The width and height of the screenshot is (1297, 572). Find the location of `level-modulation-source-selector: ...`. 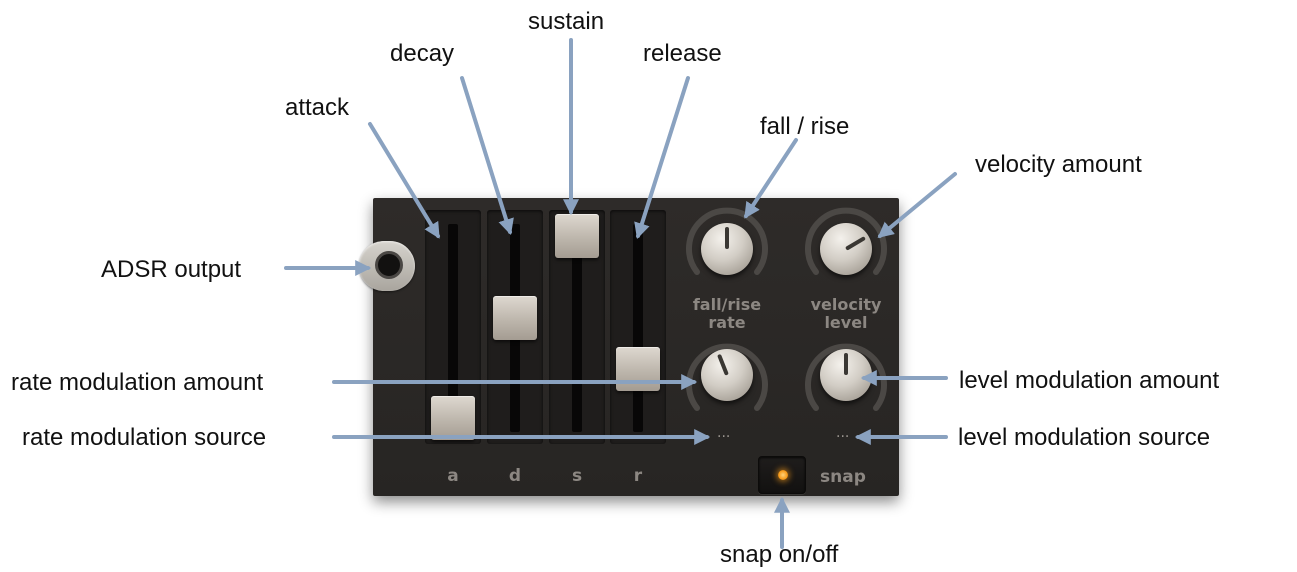

level-modulation-source-selector: ... is located at coordinates (842, 433).